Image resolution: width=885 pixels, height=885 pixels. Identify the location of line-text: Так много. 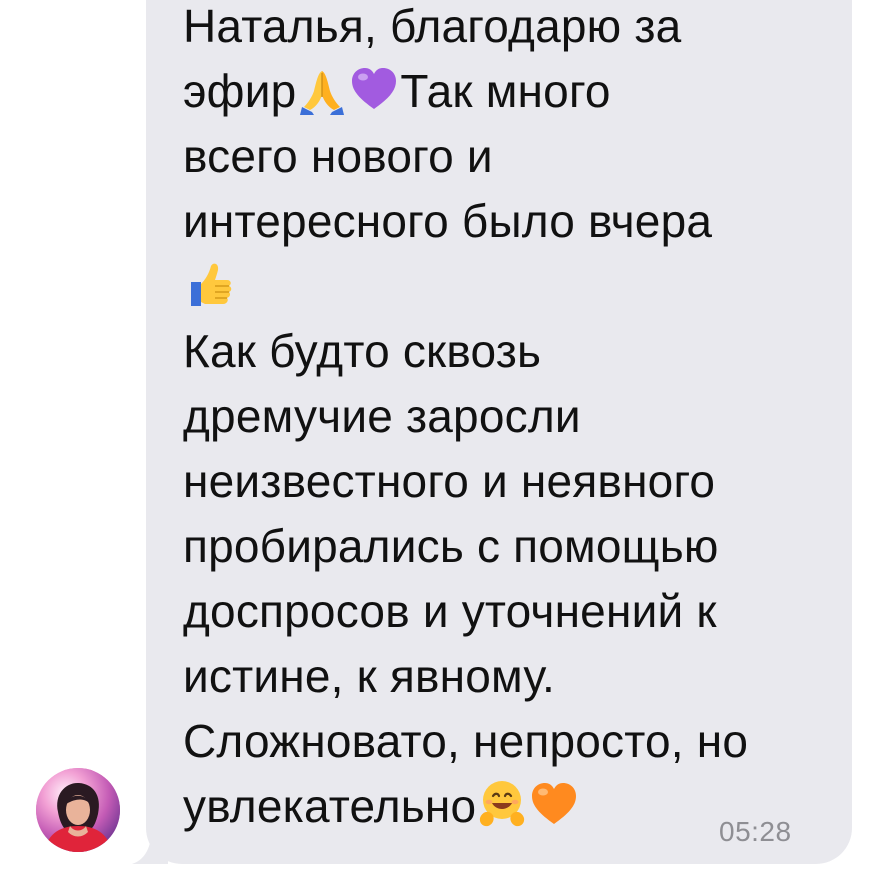
(505, 91).